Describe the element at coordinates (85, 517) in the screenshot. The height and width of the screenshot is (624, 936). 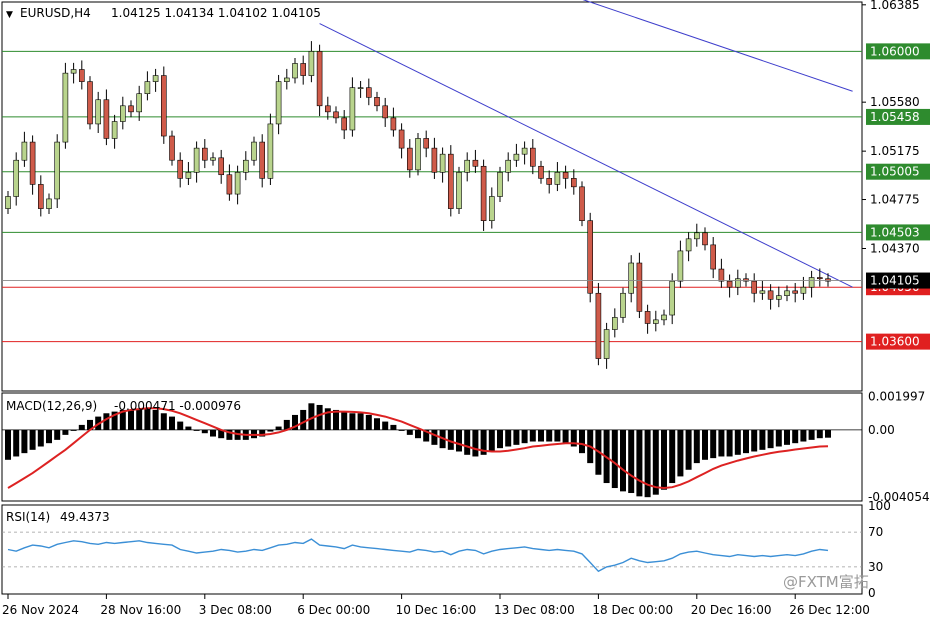
I see `rsi-value: 49.4373` at that location.